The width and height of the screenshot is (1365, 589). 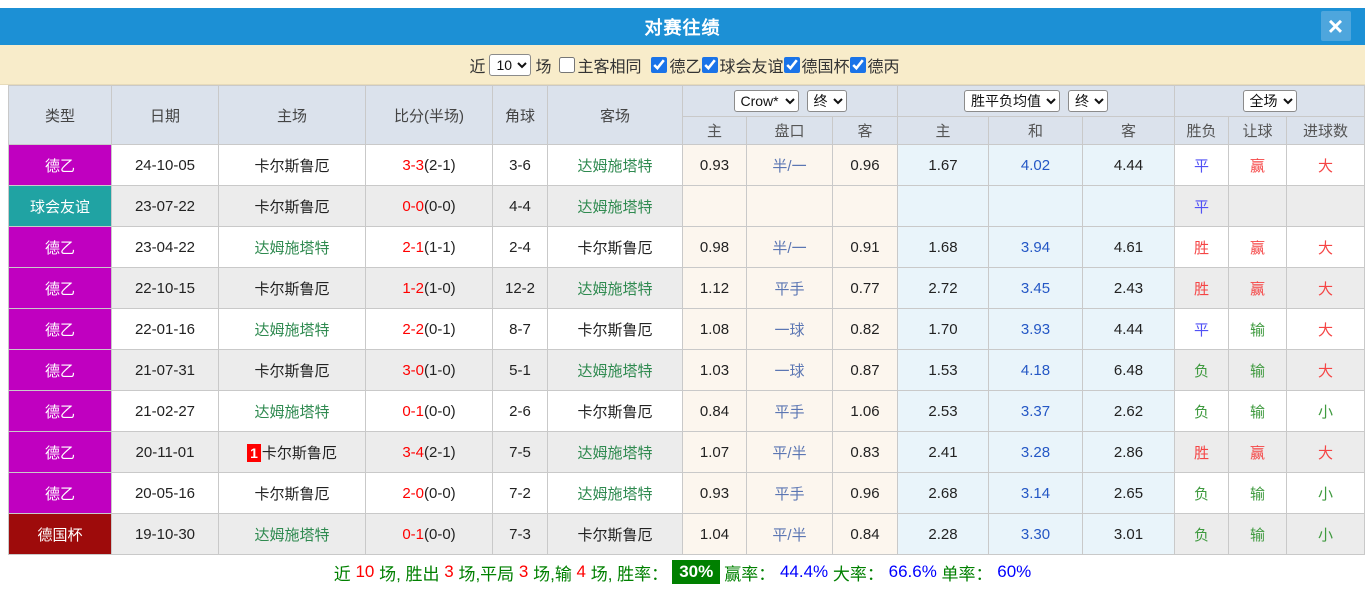 I want to click on top-strip, so click(x=682, y=4).